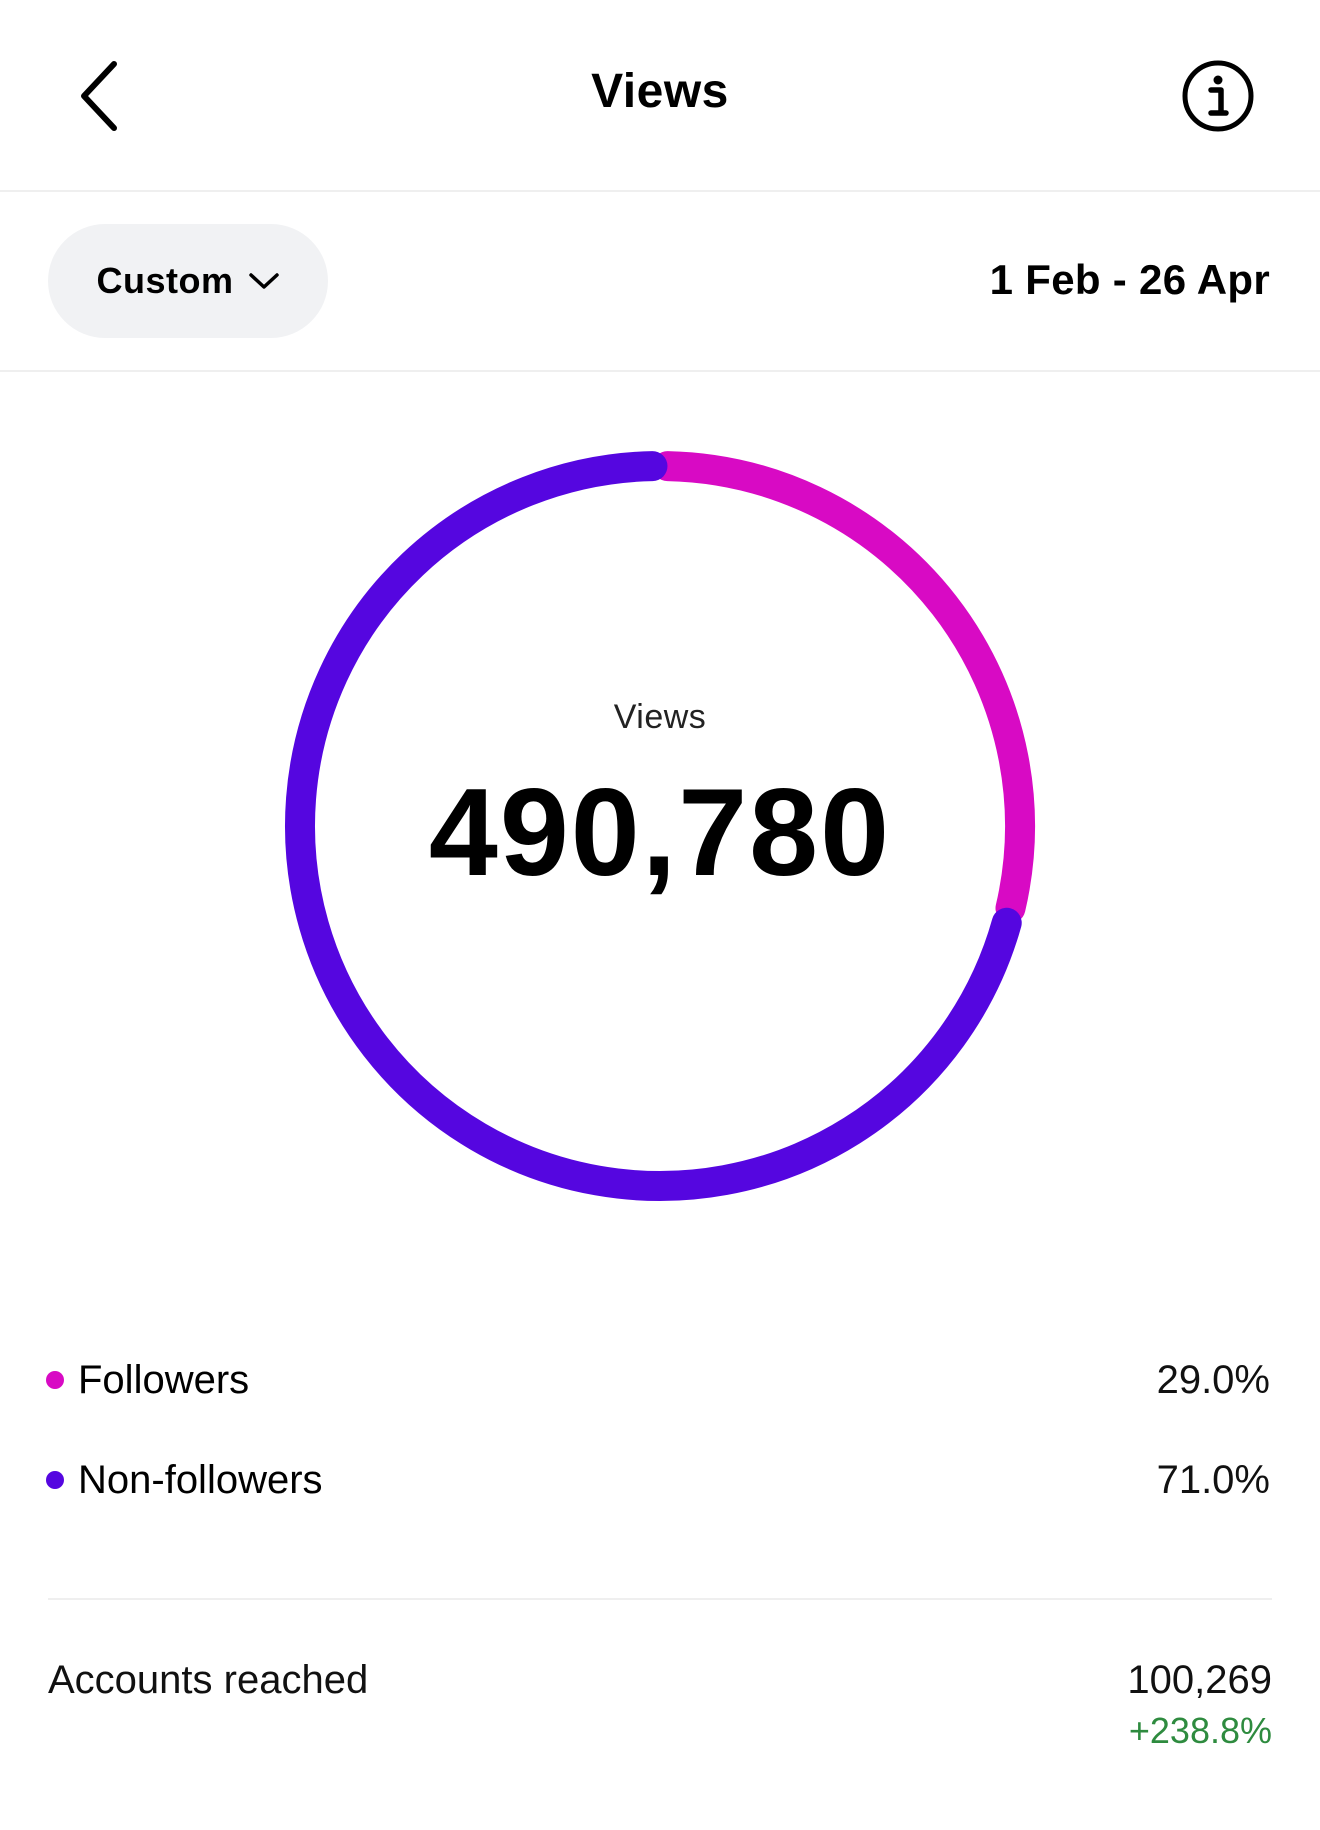 The height and width of the screenshot is (1830, 1320). I want to click on info-button, so click(1218, 96).